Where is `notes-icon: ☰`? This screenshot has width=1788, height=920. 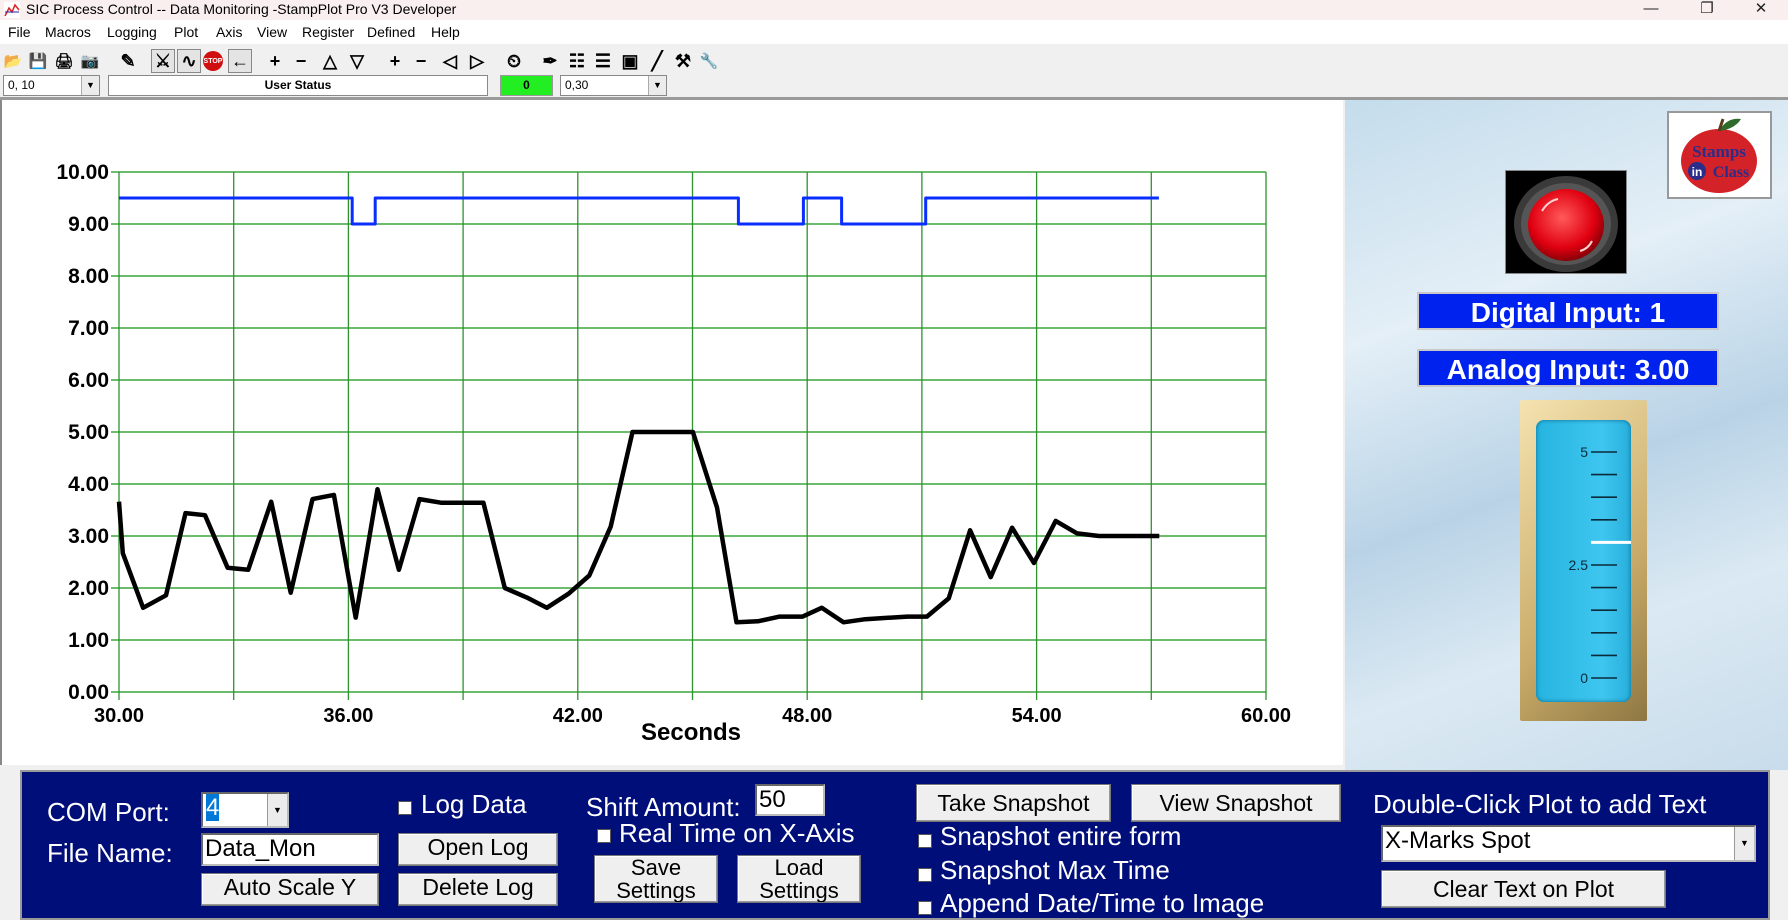
notes-icon: ☰ is located at coordinates (603, 61).